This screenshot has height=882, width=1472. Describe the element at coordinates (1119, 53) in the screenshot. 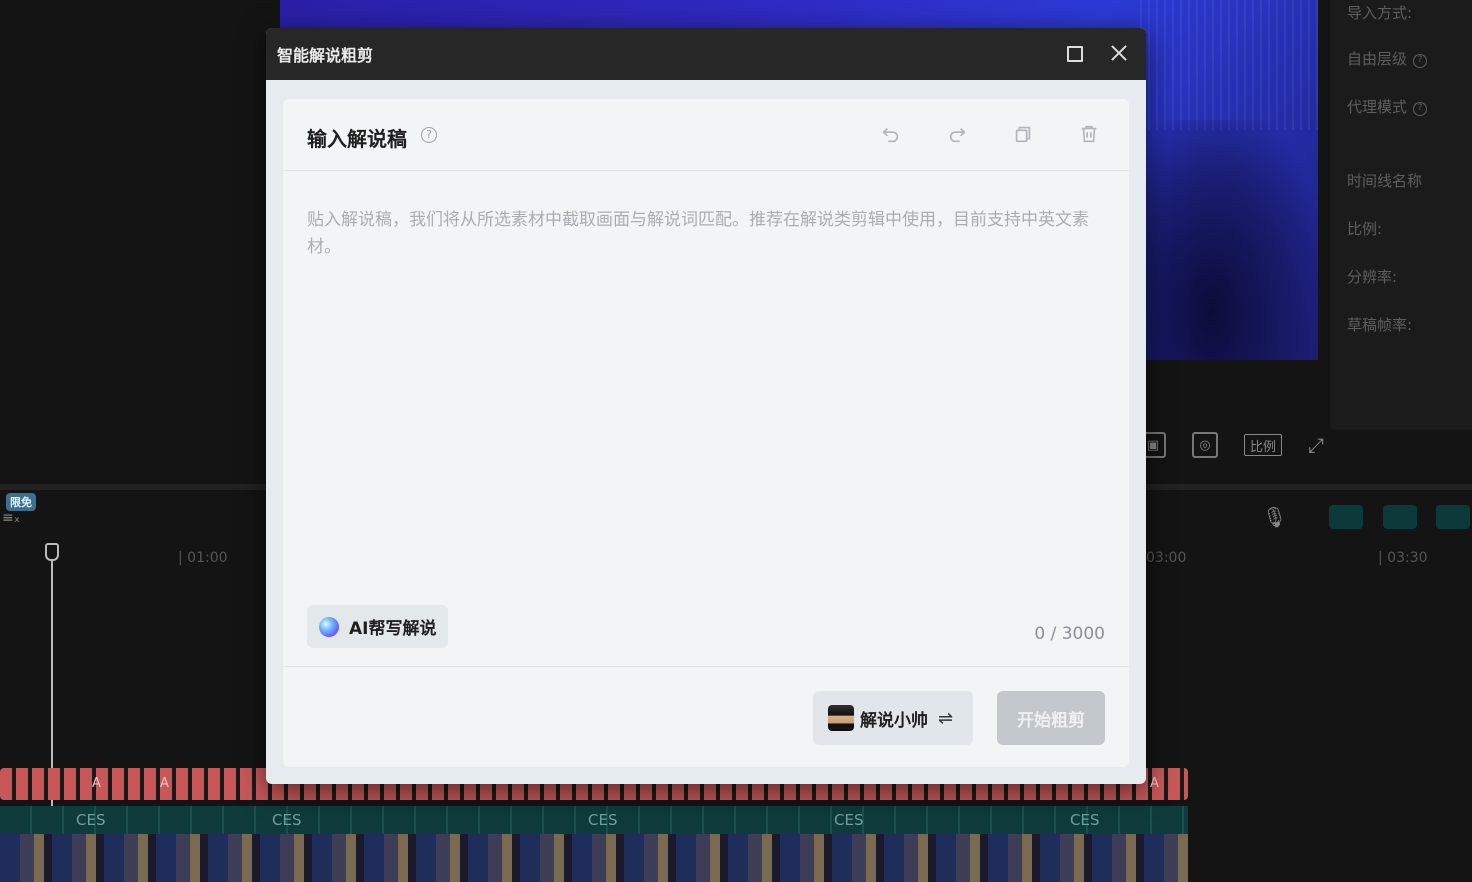

I see `close-icon` at that location.